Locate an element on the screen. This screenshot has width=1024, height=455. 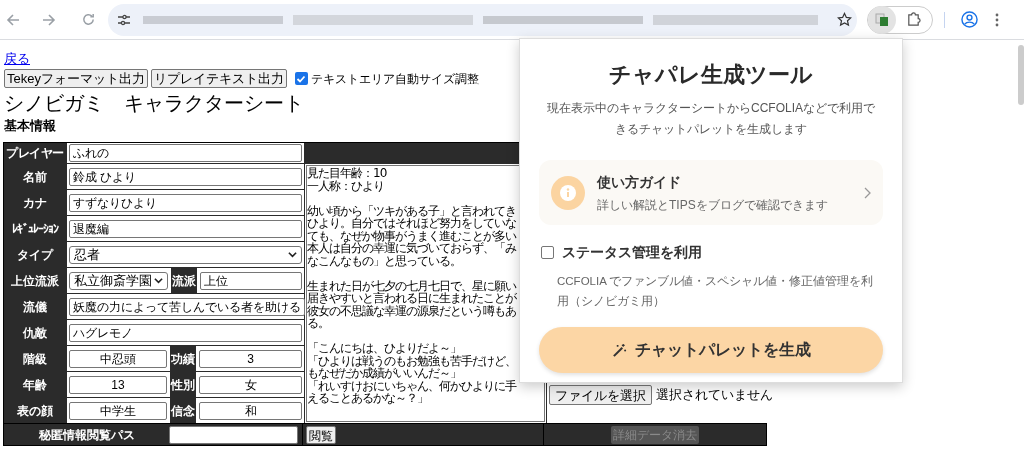
input-field: 鈴成 ひより is located at coordinates (185, 176).